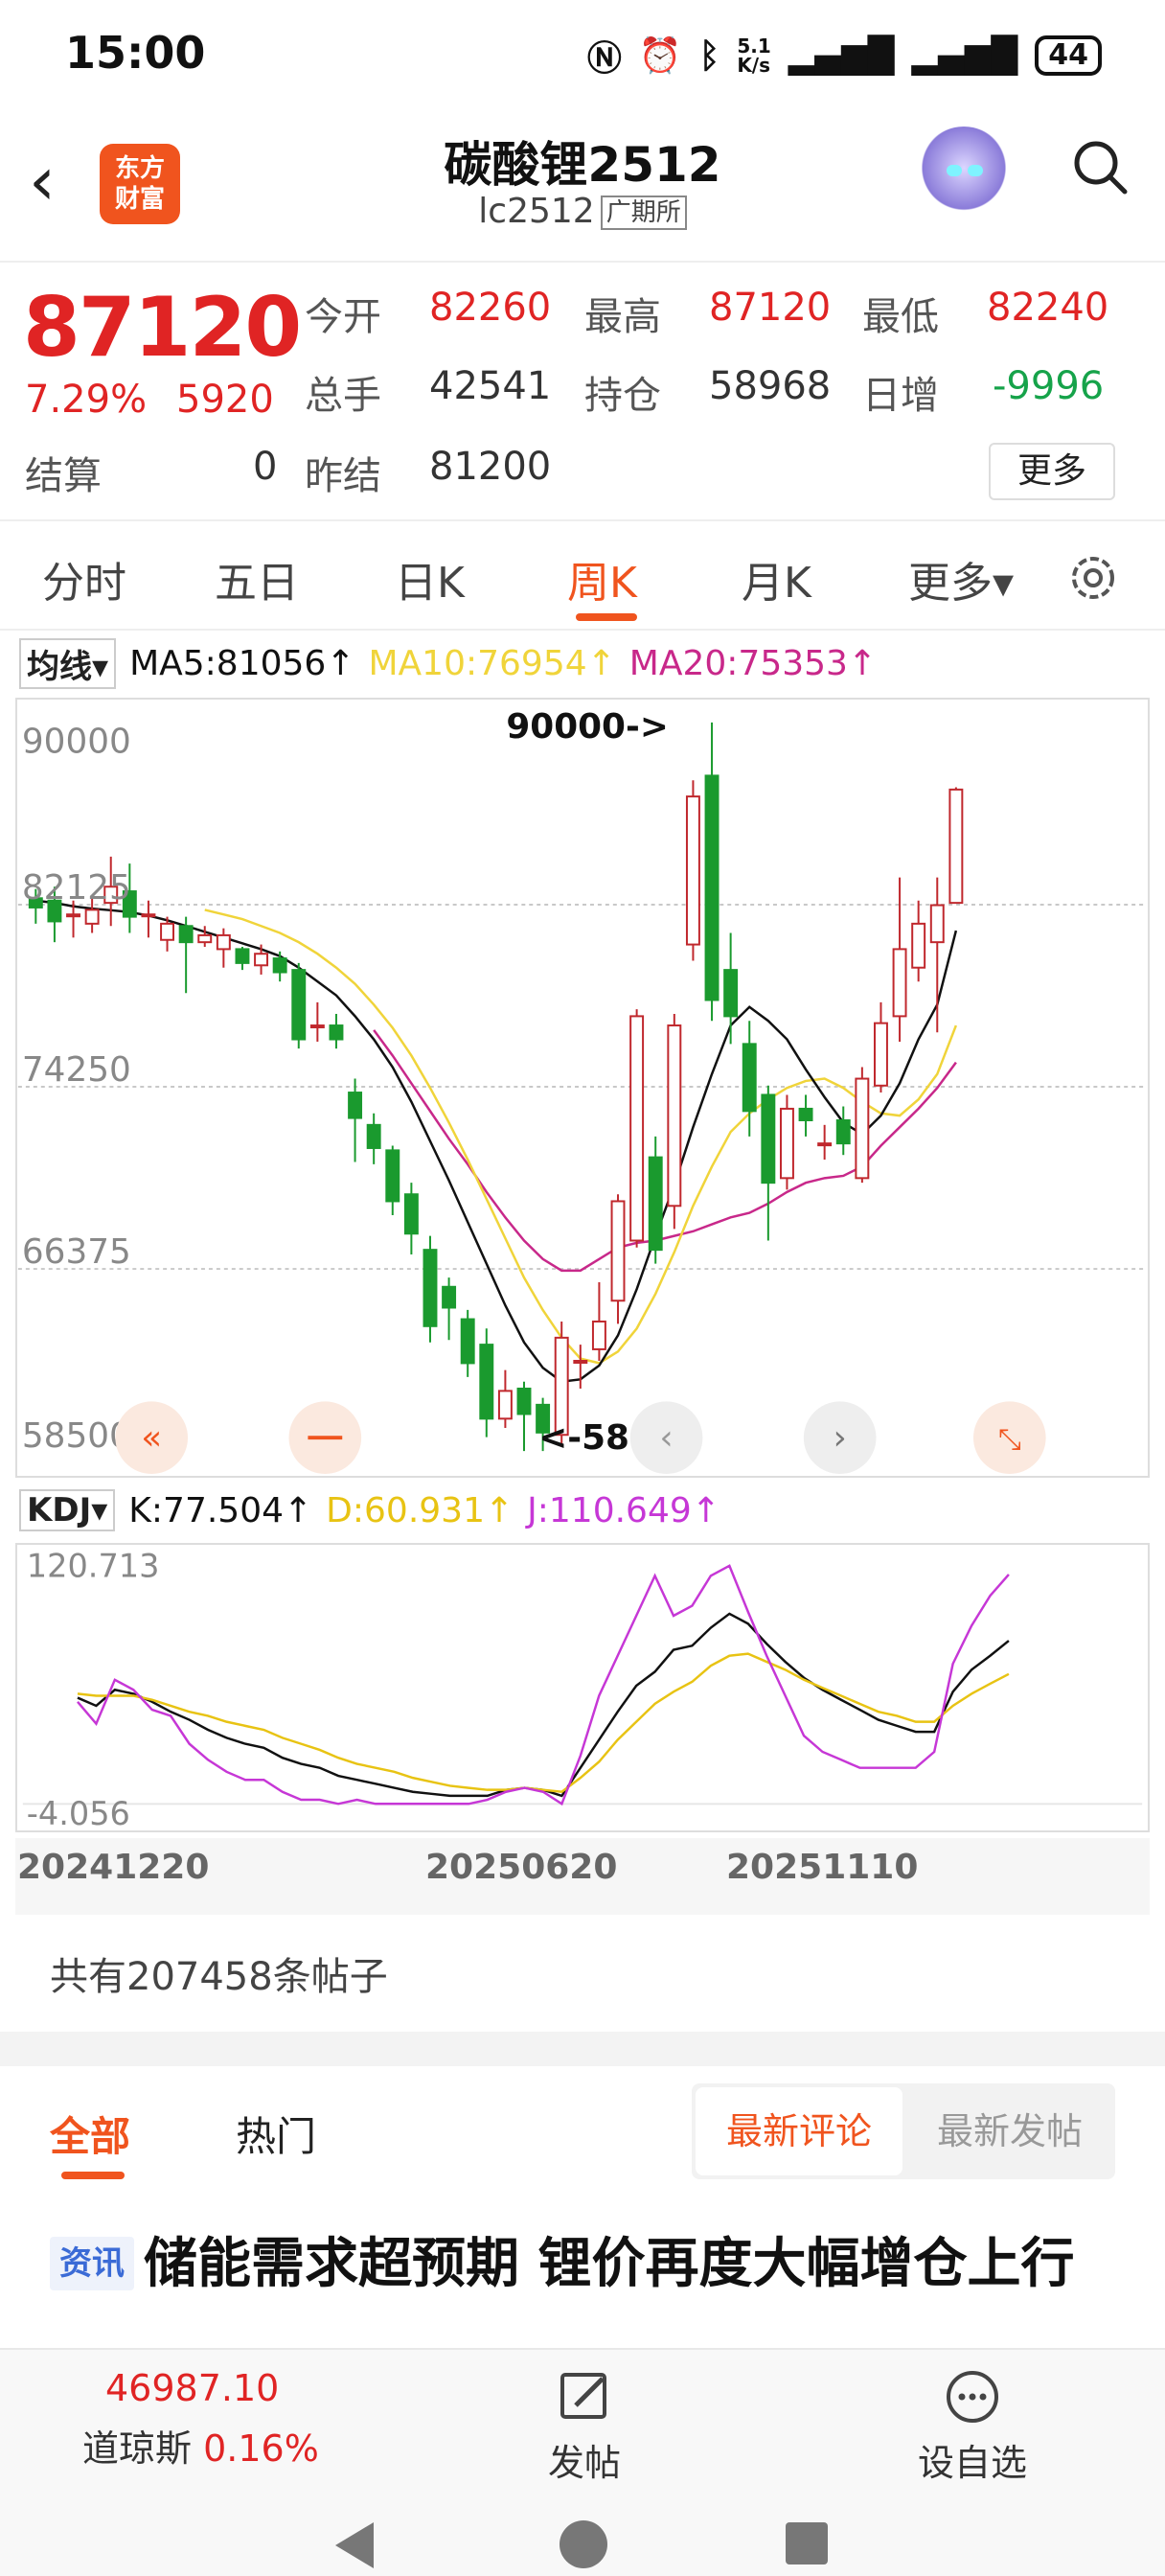 The image size is (1165, 2576). Describe the element at coordinates (491, 308) in the screenshot. I see `open-value: 82260` at that location.